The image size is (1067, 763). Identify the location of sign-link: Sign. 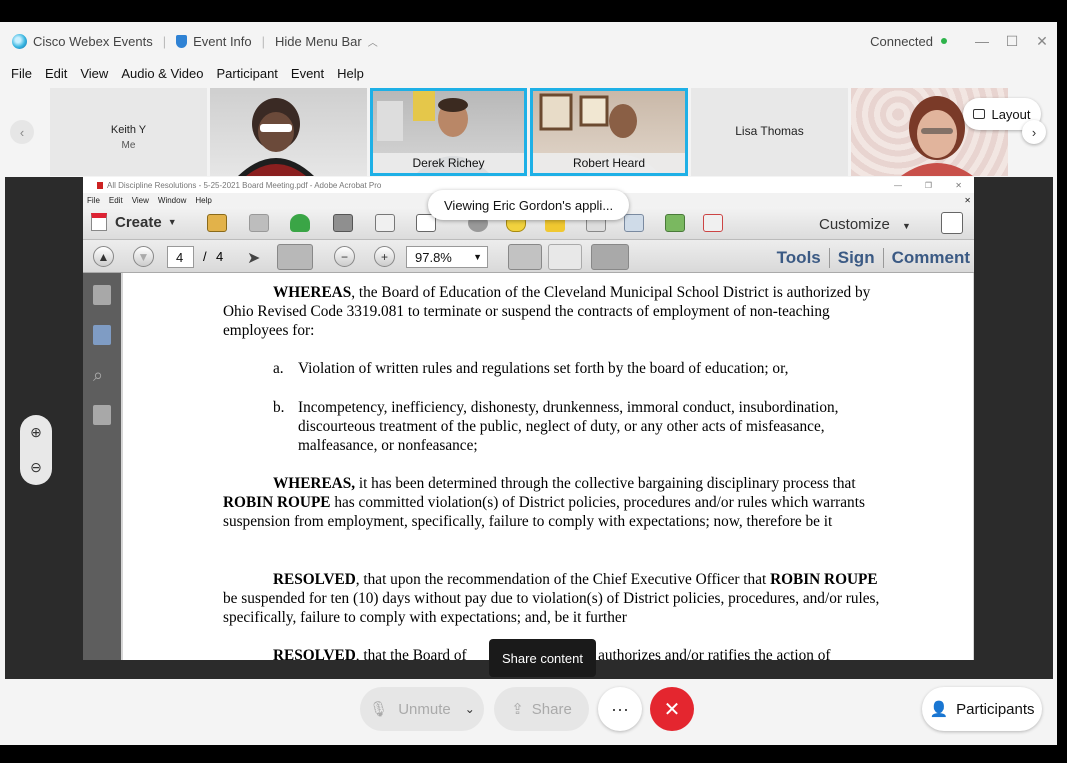
(856, 258).